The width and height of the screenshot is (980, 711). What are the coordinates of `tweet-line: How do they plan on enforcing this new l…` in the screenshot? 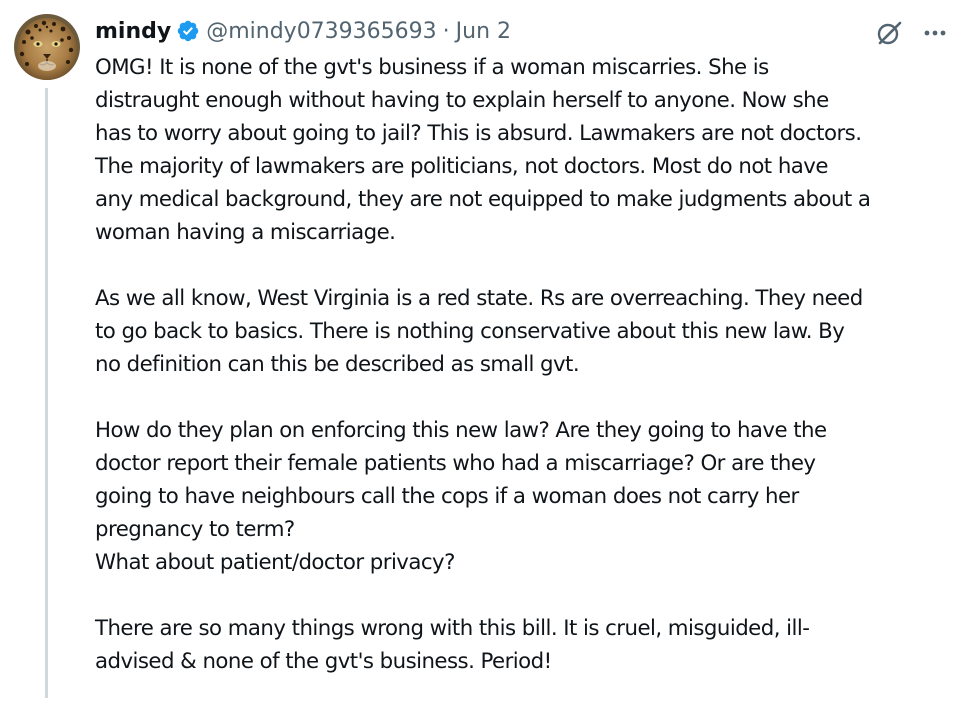 It's located at (461, 430).